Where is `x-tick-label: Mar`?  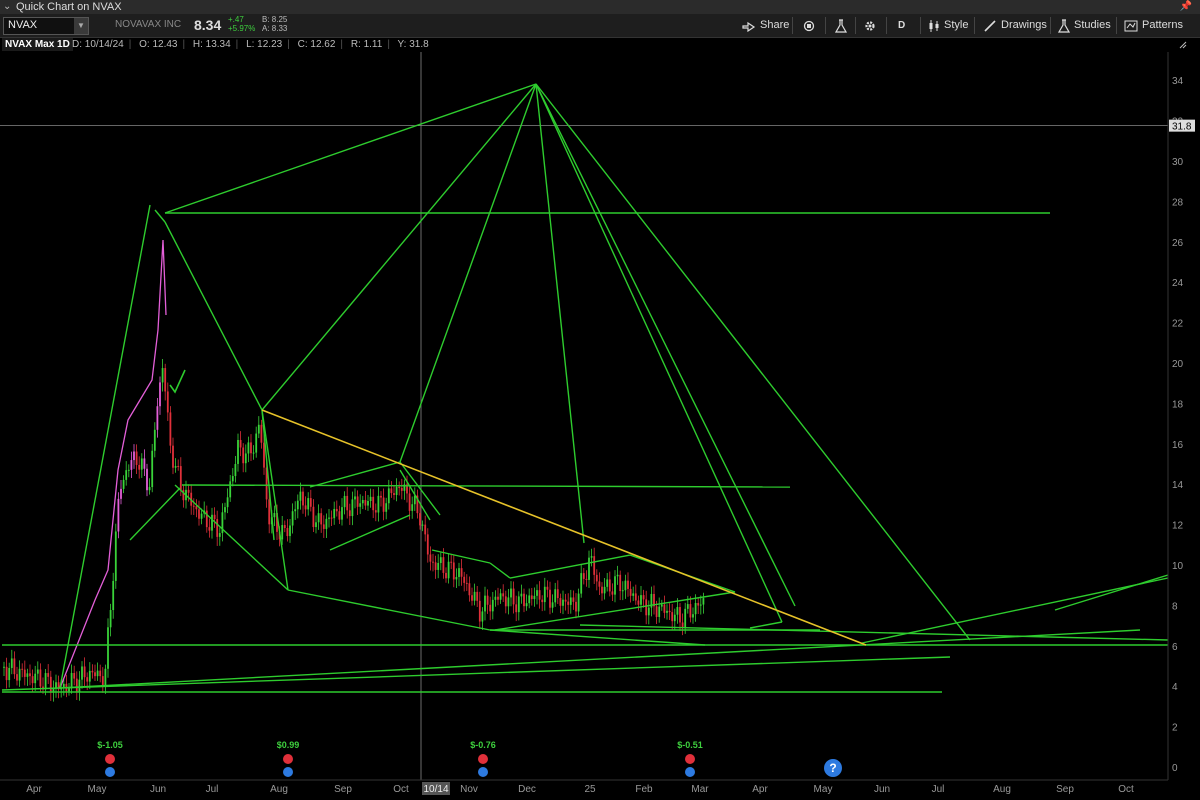 x-tick-label: Mar is located at coordinates (700, 789).